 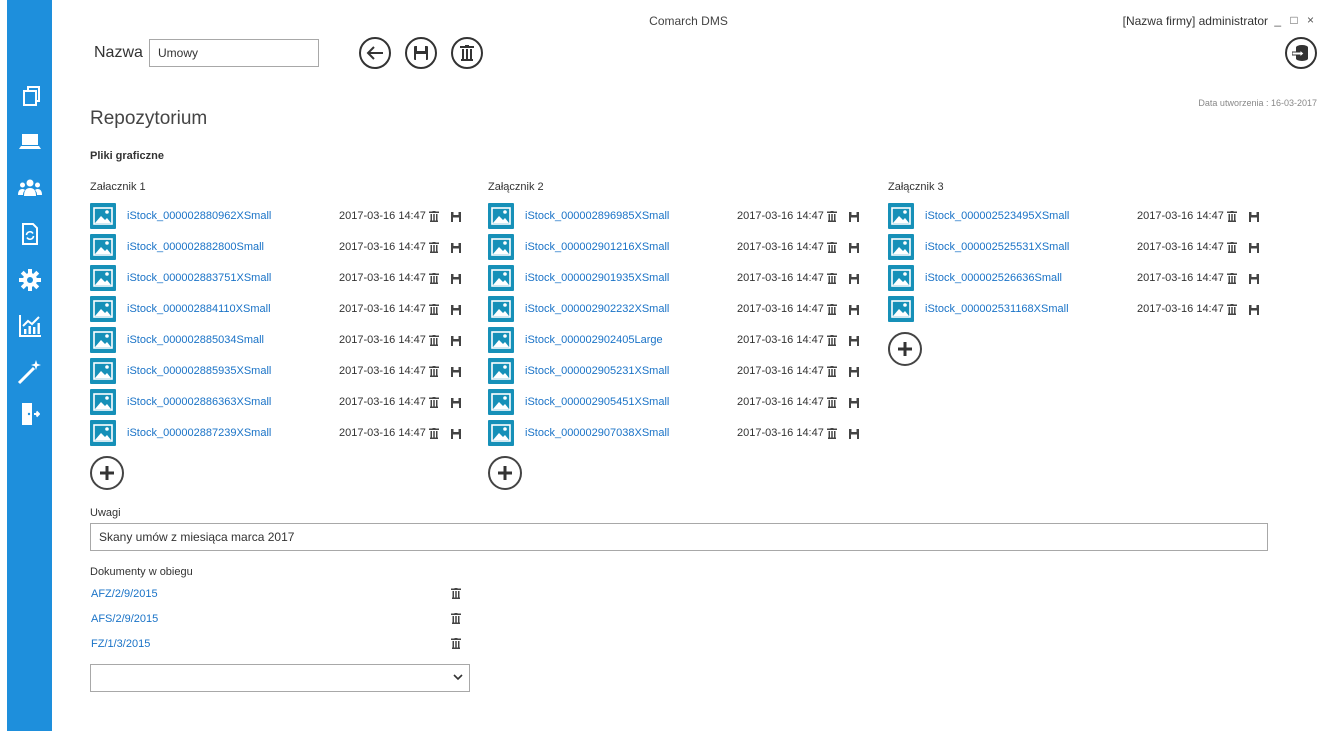 I want to click on delete-button, so click(x=467, y=53).